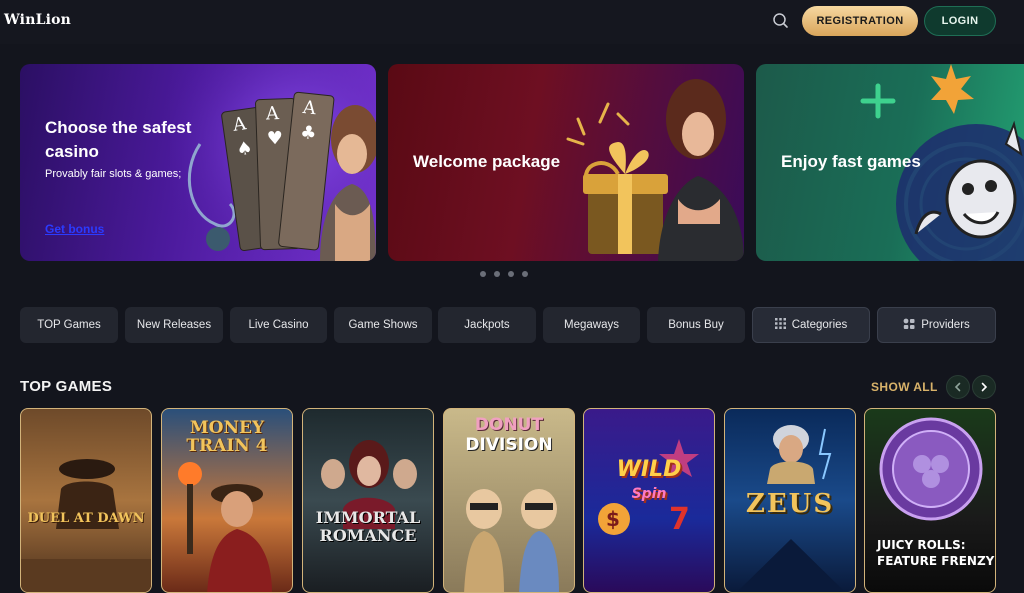  What do you see at coordinates (113, 174) in the screenshot?
I see `banner-subtitle: Provably fair slots & games;` at bounding box center [113, 174].